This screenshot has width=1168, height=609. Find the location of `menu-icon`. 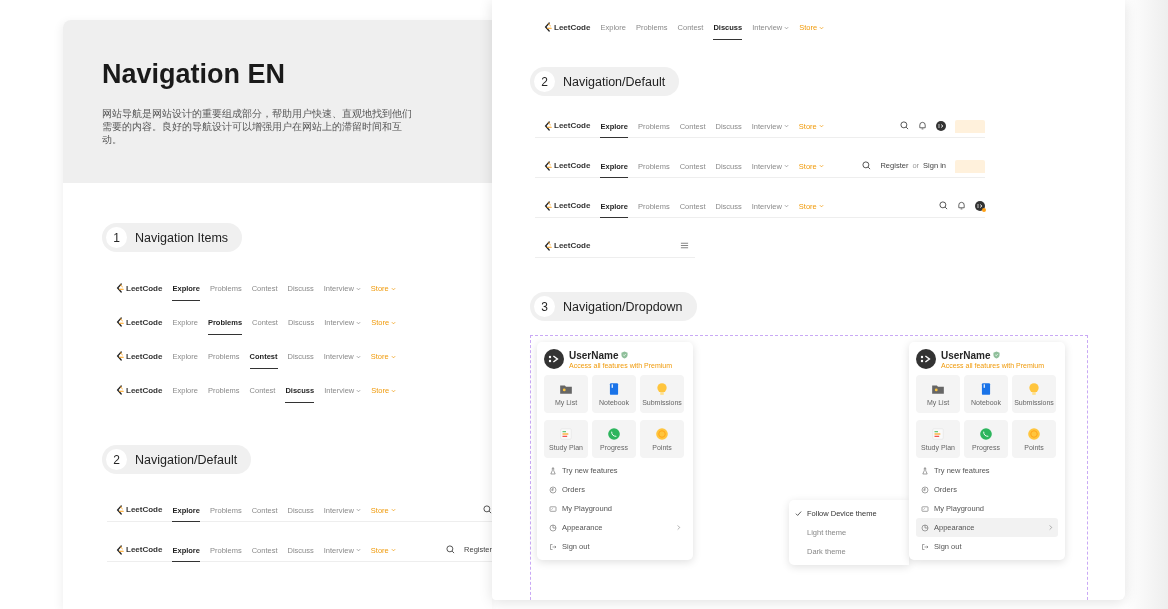

menu-icon is located at coordinates (684, 245).